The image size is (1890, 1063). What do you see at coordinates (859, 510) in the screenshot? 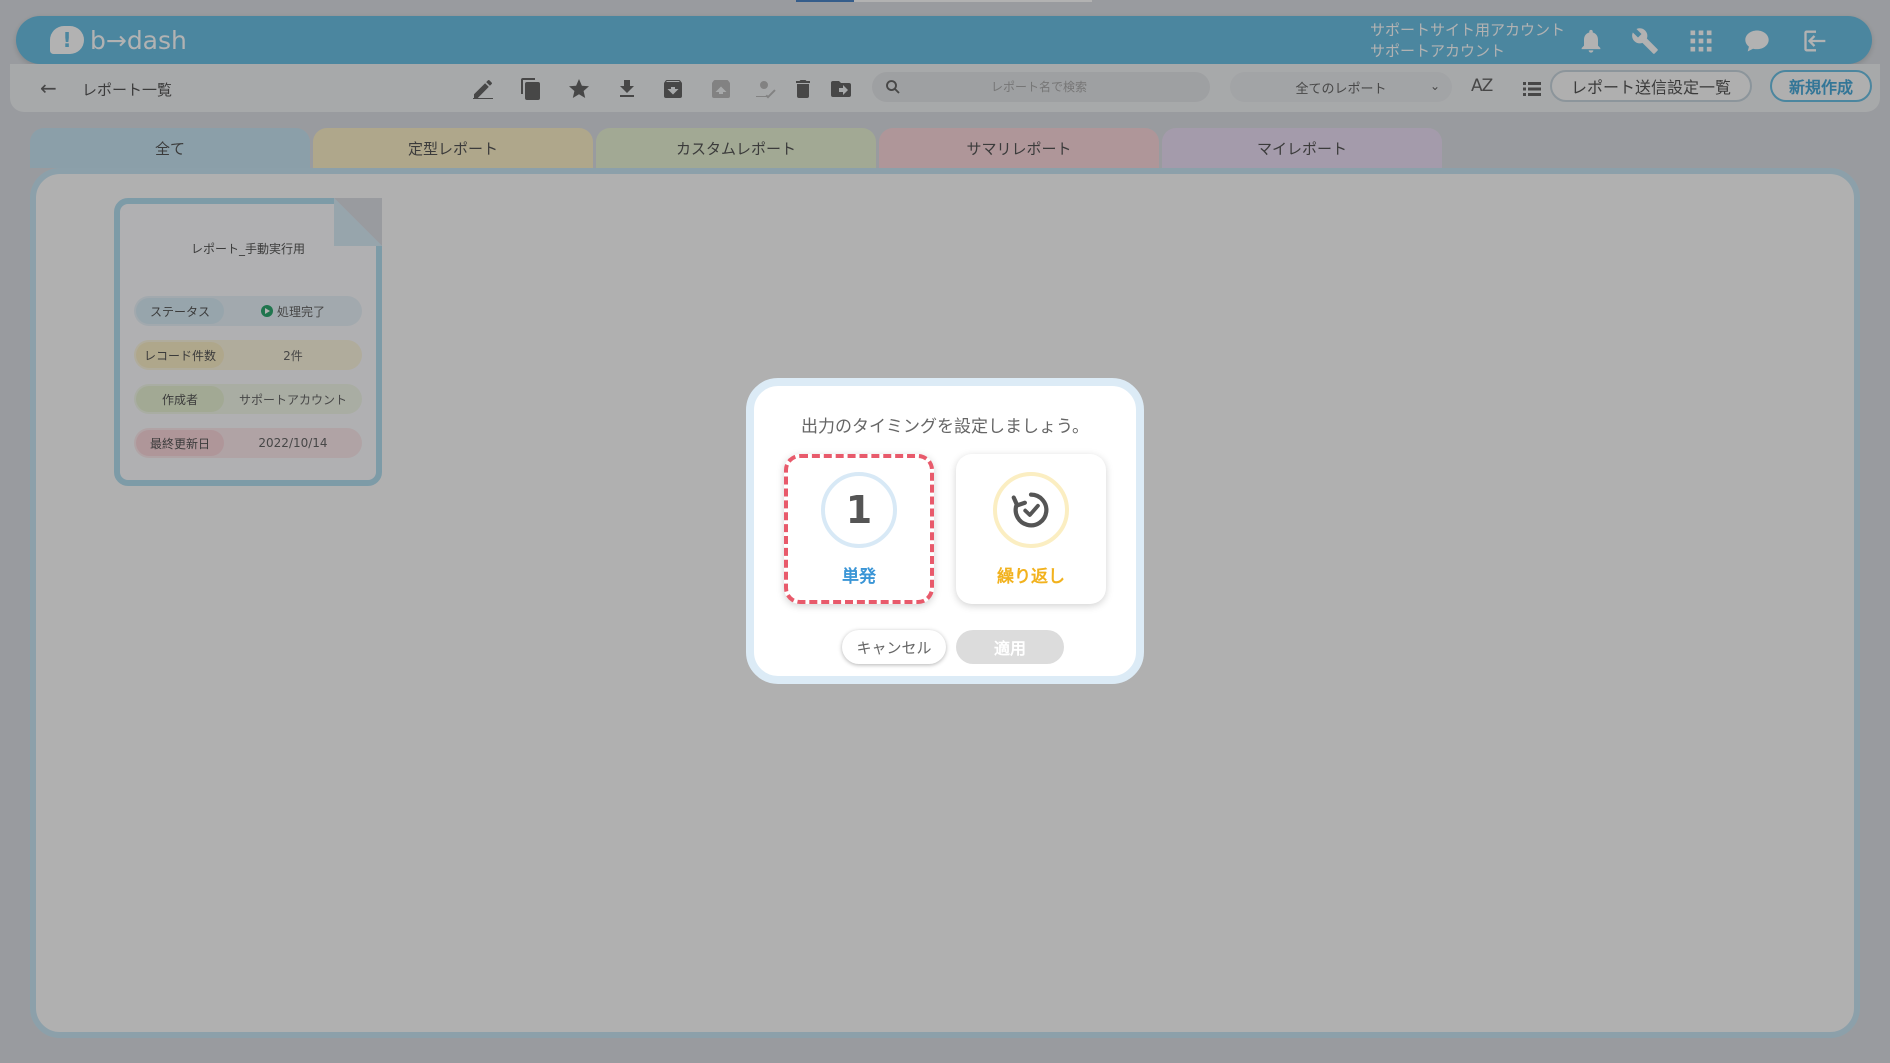
I see `number-one-icon: 1` at bounding box center [859, 510].